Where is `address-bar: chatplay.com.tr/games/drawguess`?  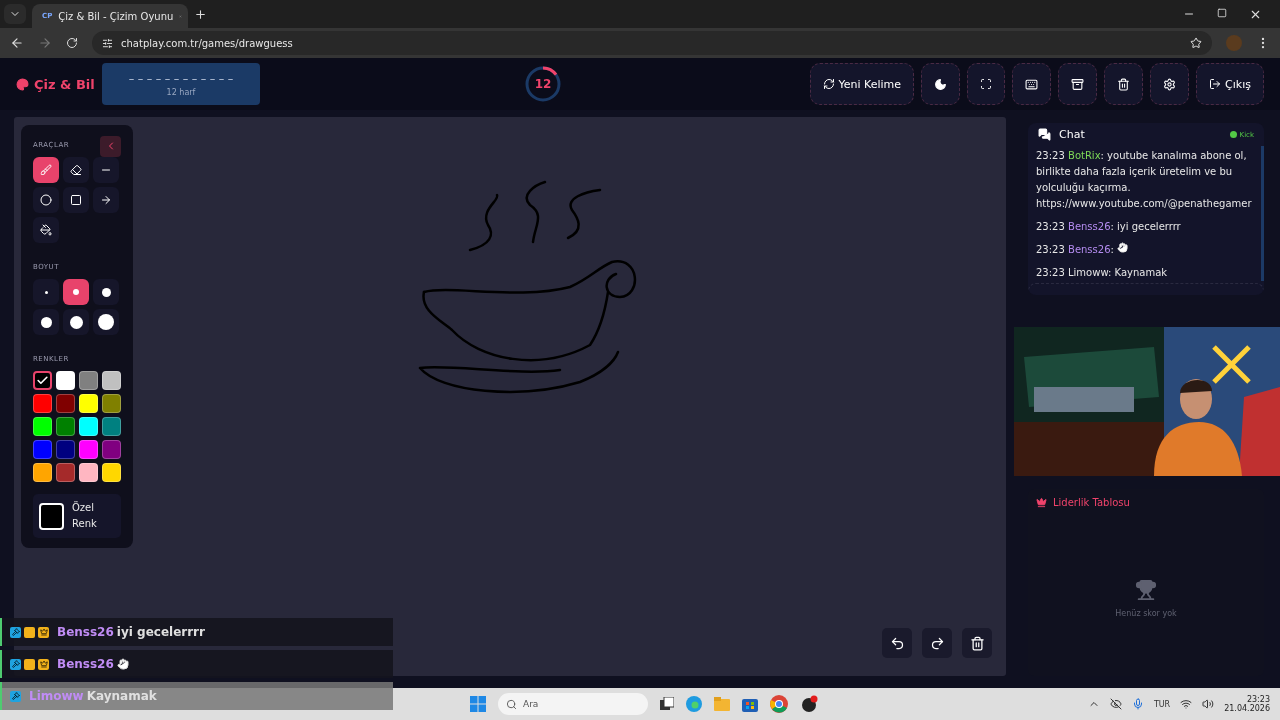
address-bar: chatplay.com.tr/games/drawguess is located at coordinates (652, 43).